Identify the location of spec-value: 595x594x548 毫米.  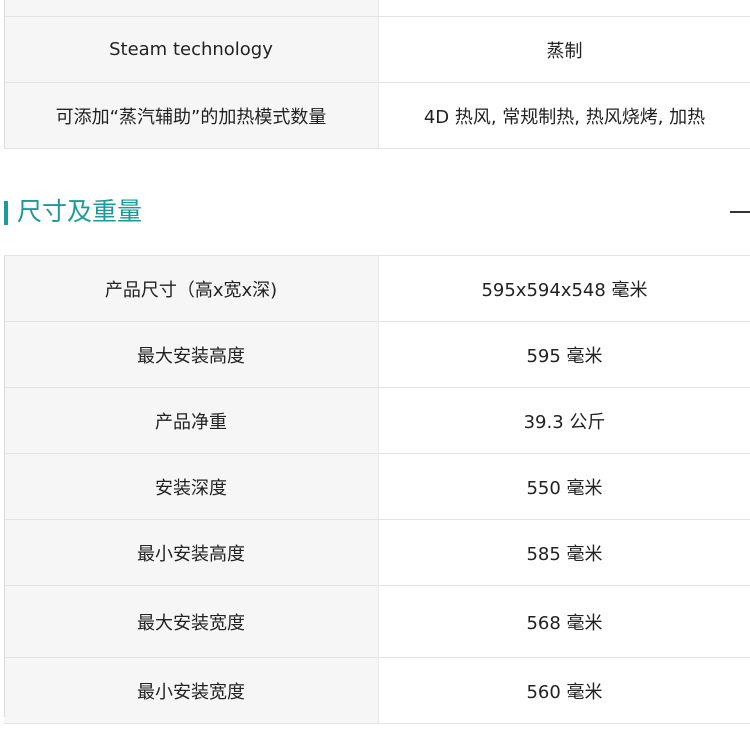
(564, 288).